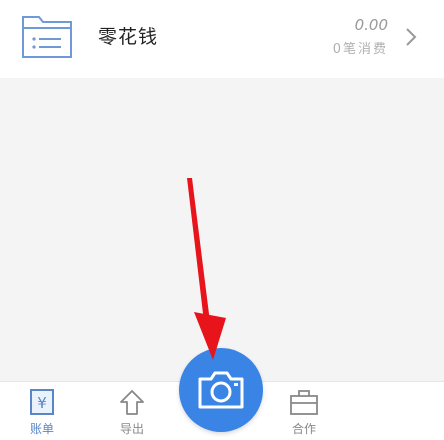  I want to click on briefcase-icon, so click(304, 402).